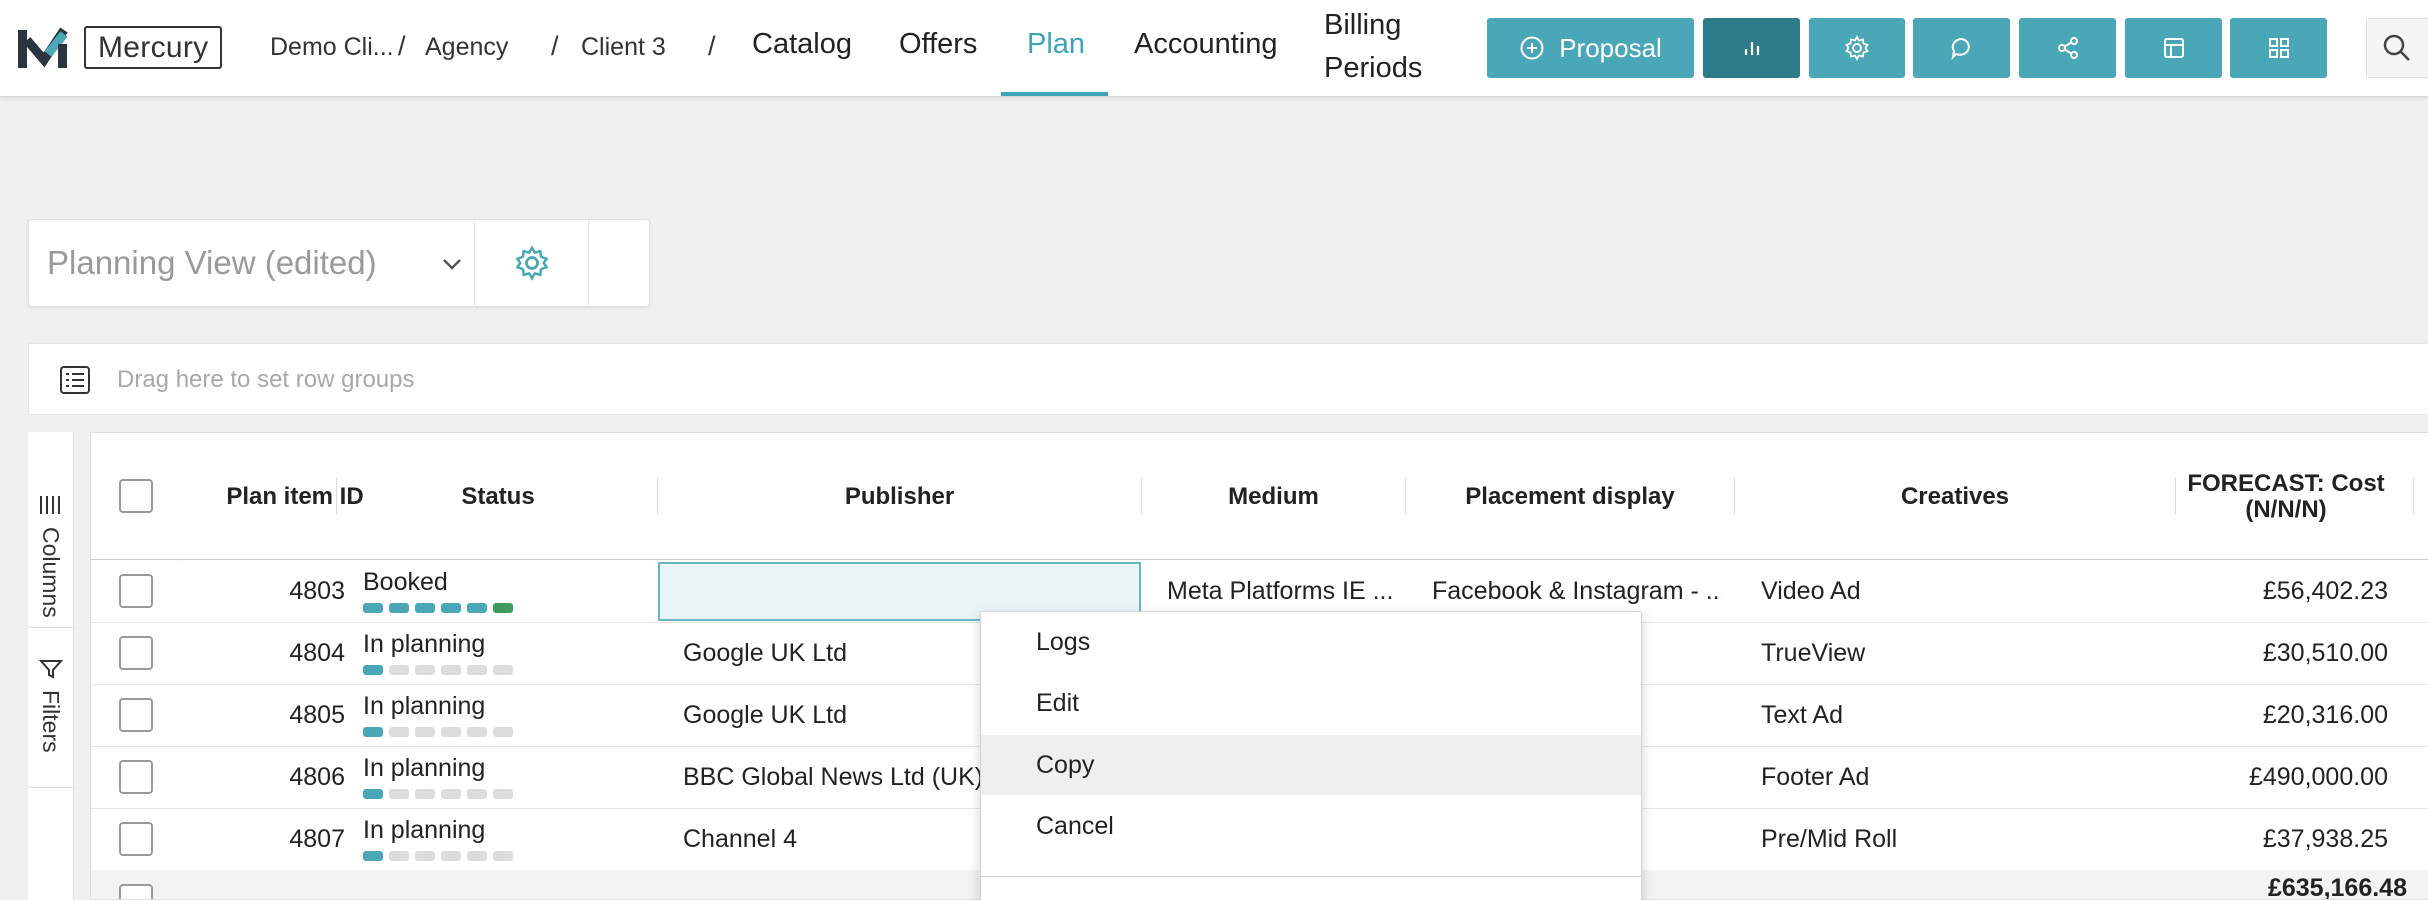  Describe the element at coordinates (1311, 765) in the screenshot. I see `context-menu-item-copy: Copy` at that location.